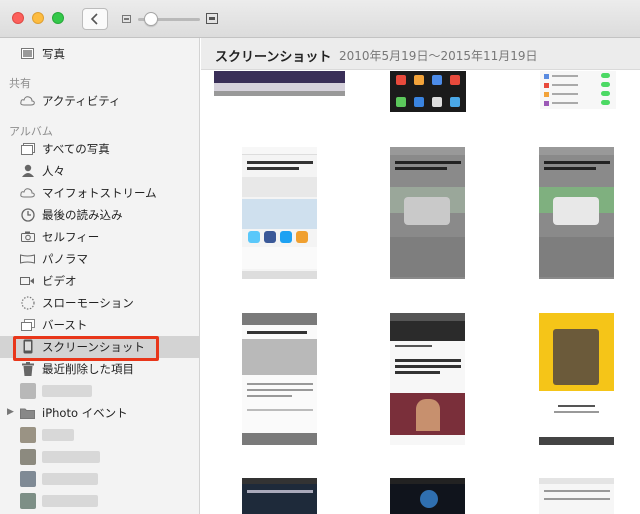 This screenshot has height=514, width=640. Describe the element at coordinates (59, 281) in the screenshot. I see `sidebar-item-label: ビデオ` at that location.